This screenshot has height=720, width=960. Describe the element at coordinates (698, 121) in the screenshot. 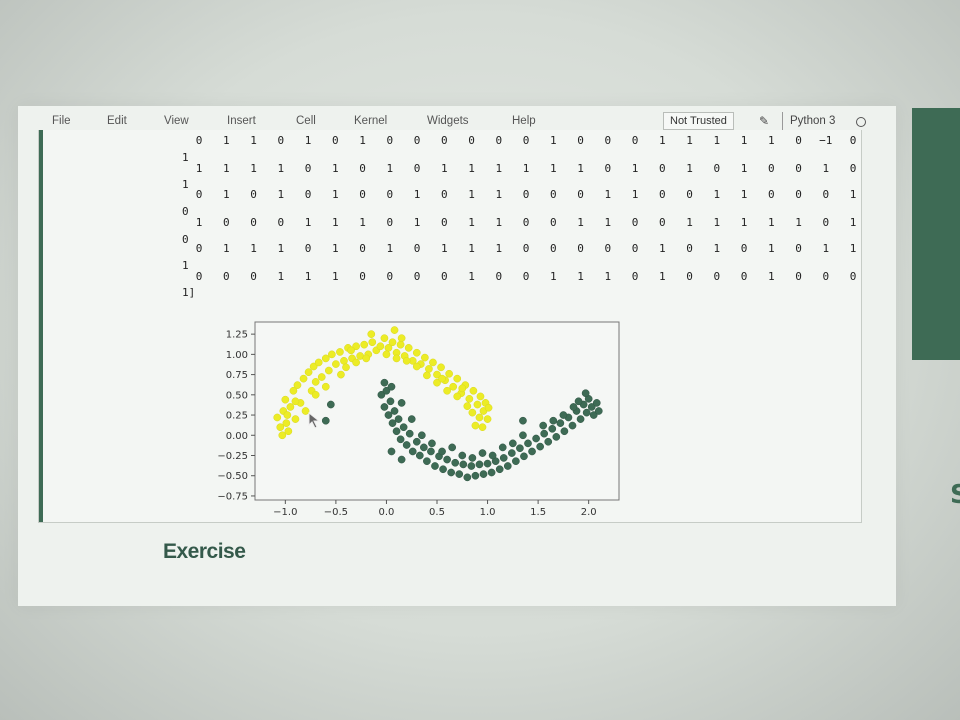

I see `not-trusted-button: Not Trusted` at that location.